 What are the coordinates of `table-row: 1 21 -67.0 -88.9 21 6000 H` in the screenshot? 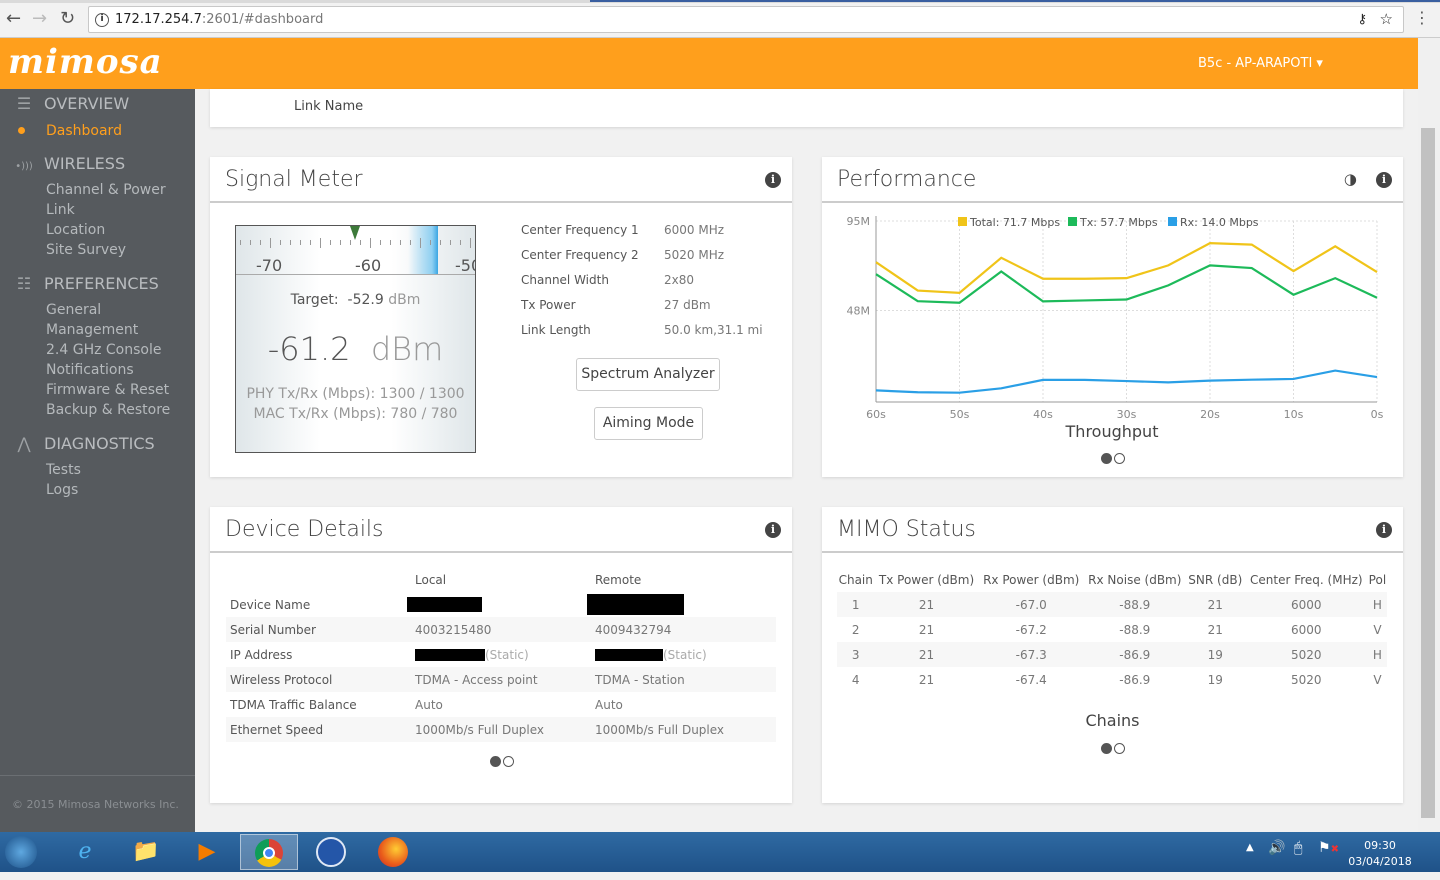 It's located at (1112, 604).